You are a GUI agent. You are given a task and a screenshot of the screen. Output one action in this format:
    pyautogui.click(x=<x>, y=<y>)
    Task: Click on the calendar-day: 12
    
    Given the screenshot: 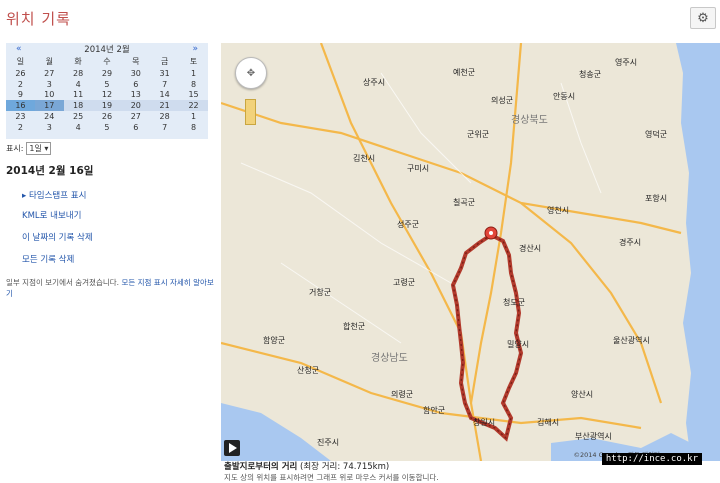 What is the action you would take?
    pyautogui.click(x=107, y=95)
    